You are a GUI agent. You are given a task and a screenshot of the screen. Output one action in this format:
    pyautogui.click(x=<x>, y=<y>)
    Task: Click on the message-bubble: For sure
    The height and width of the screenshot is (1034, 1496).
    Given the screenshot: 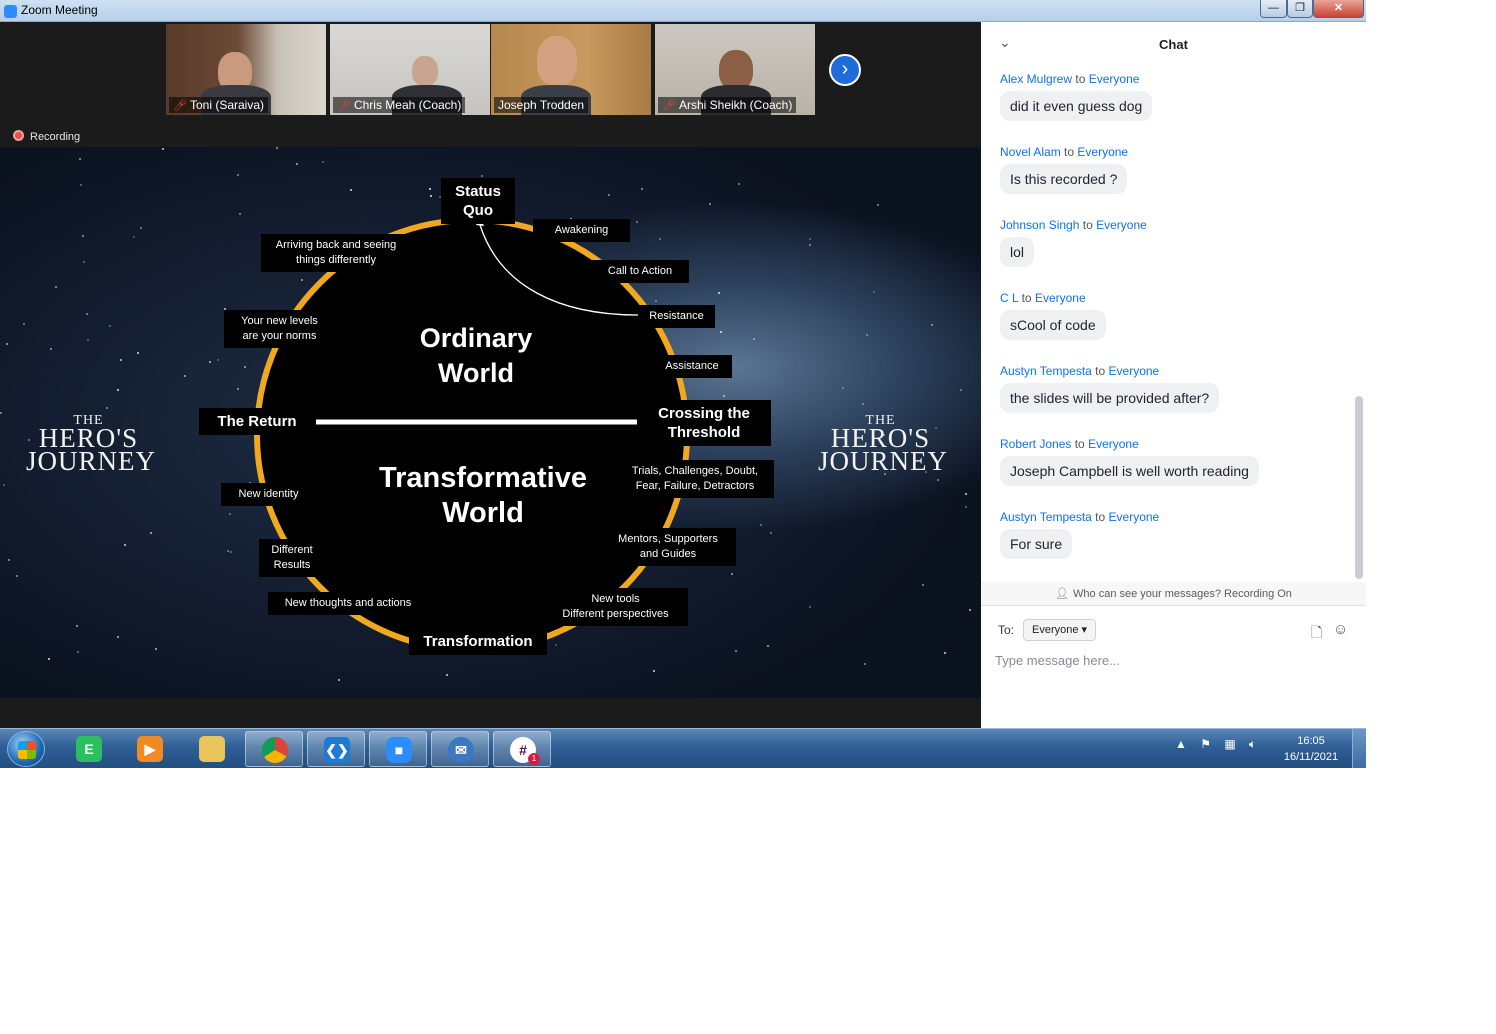 What is the action you would take?
    pyautogui.click(x=1036, y=544)
    